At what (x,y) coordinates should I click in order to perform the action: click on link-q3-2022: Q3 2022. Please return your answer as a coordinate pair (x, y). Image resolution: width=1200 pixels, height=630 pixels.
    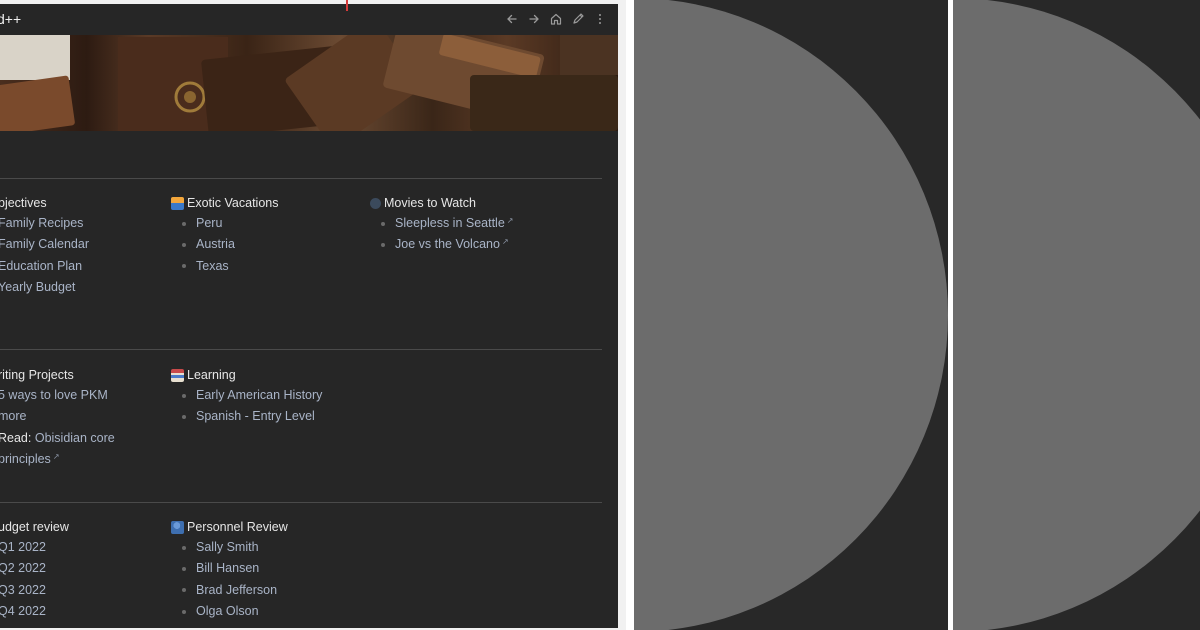
    Looking at the image, I should click on (23, 590).